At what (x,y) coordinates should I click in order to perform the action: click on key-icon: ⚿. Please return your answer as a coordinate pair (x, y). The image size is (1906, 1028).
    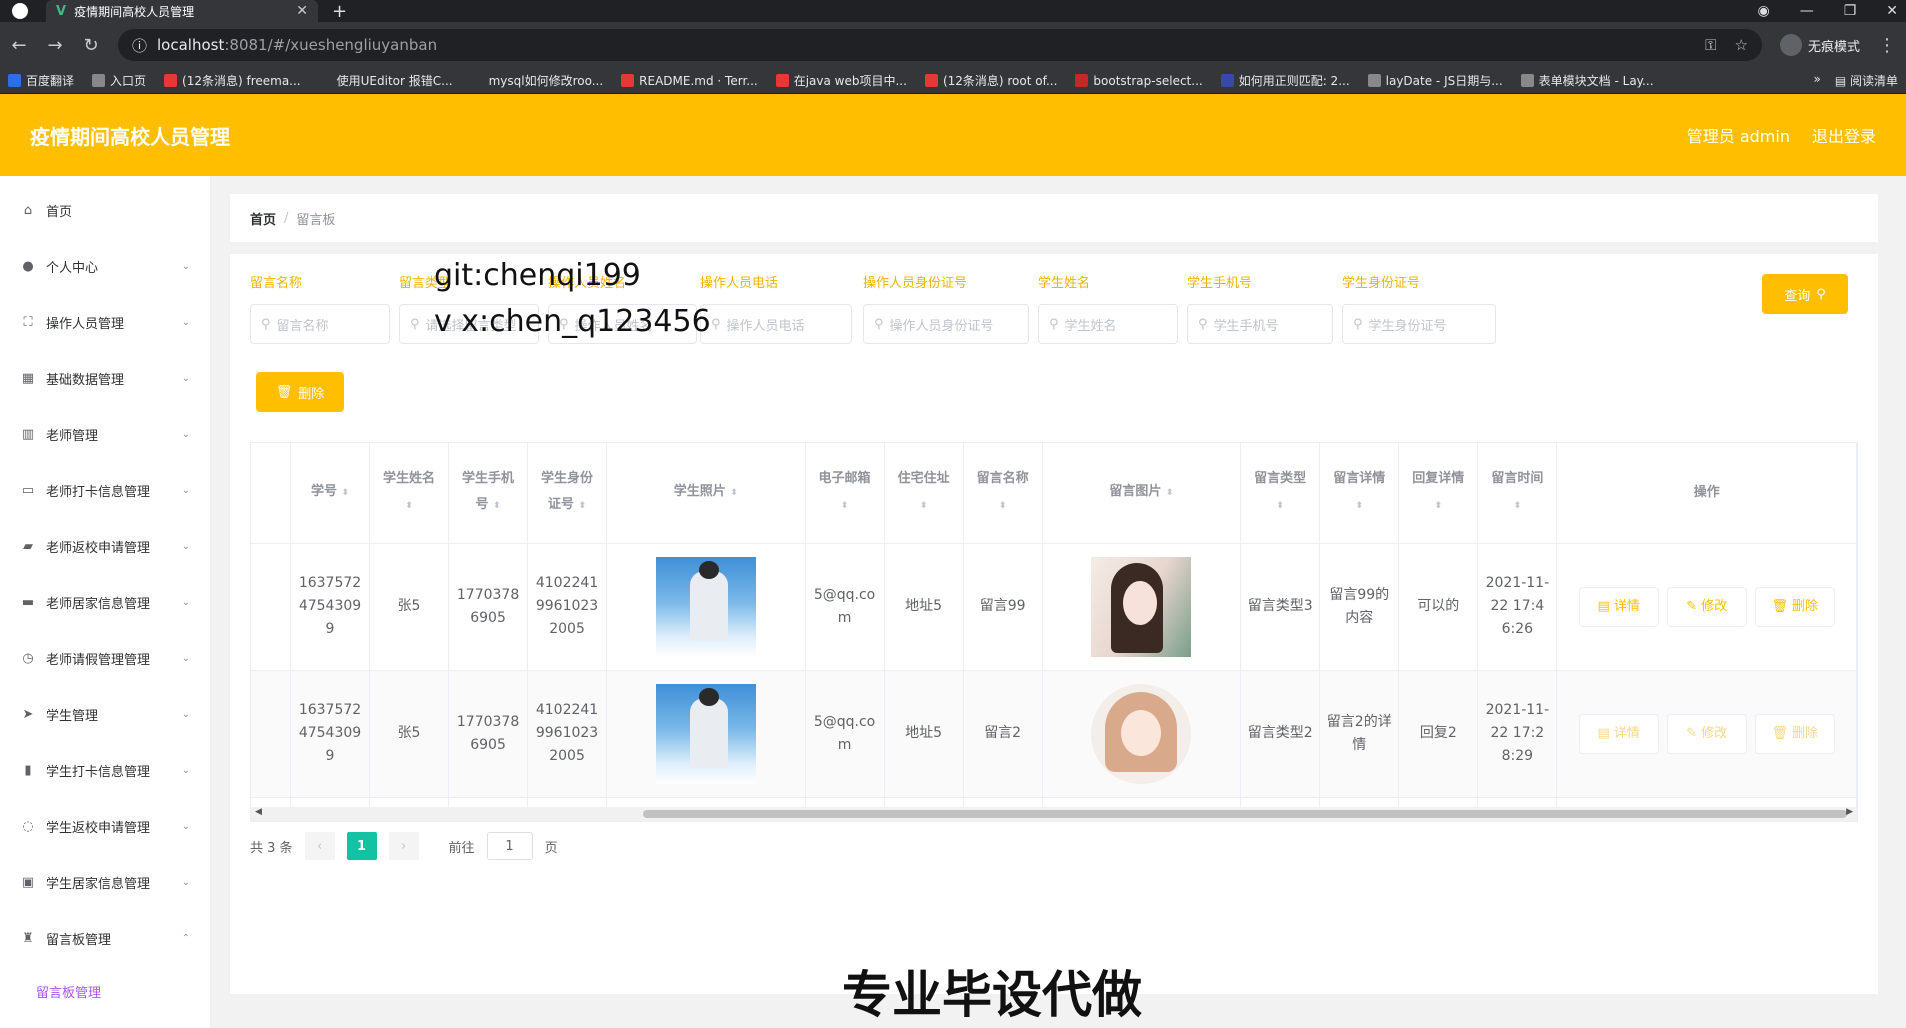
    Looking at the image, I should click on (1710, 45).